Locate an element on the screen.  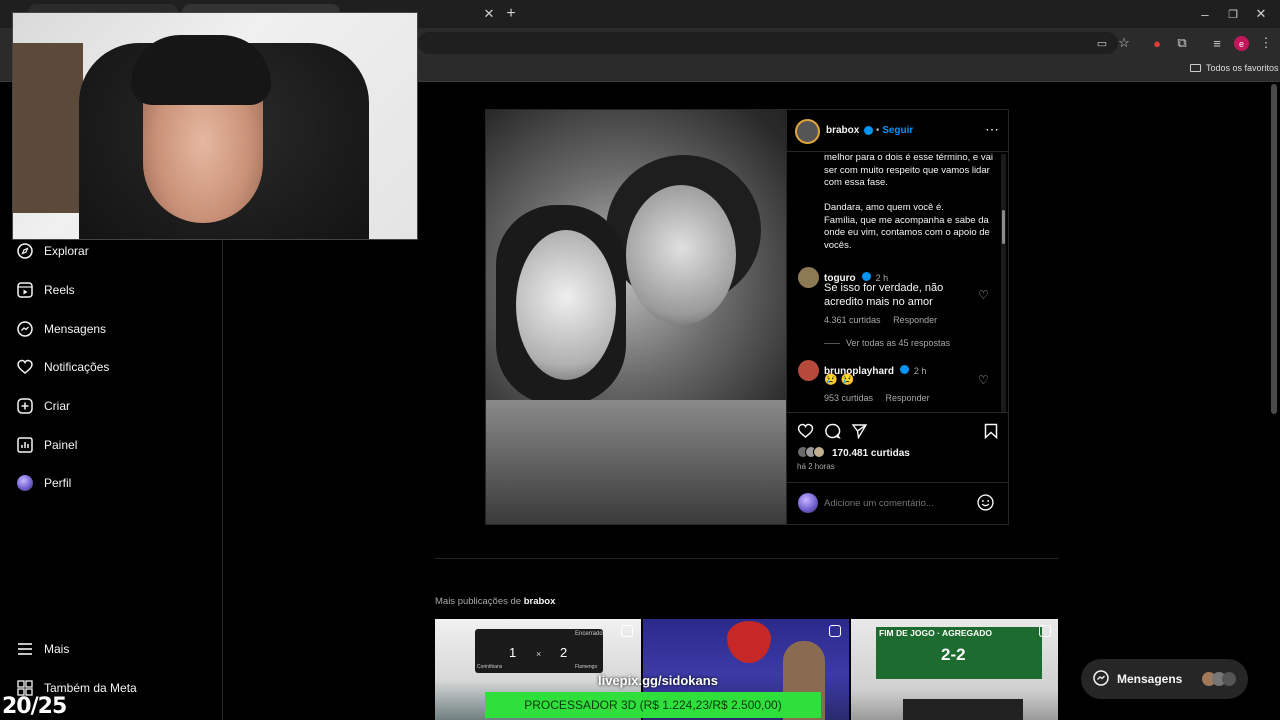
divider is located at coordinates (898, 482).